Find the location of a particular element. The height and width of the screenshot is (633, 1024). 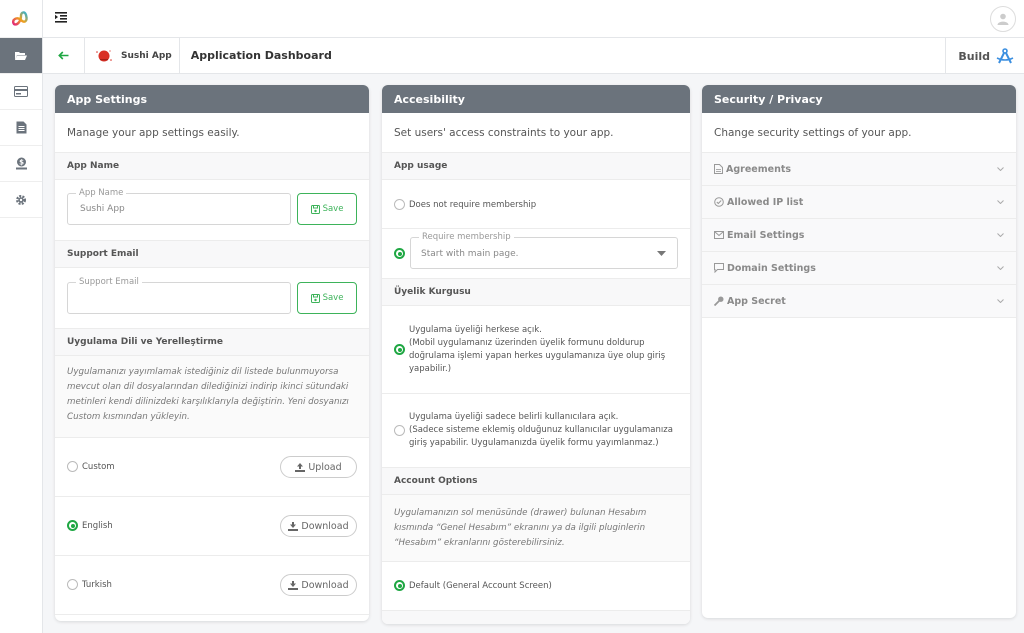

app-chip: Sushi App is located at coordinates (132, 55).